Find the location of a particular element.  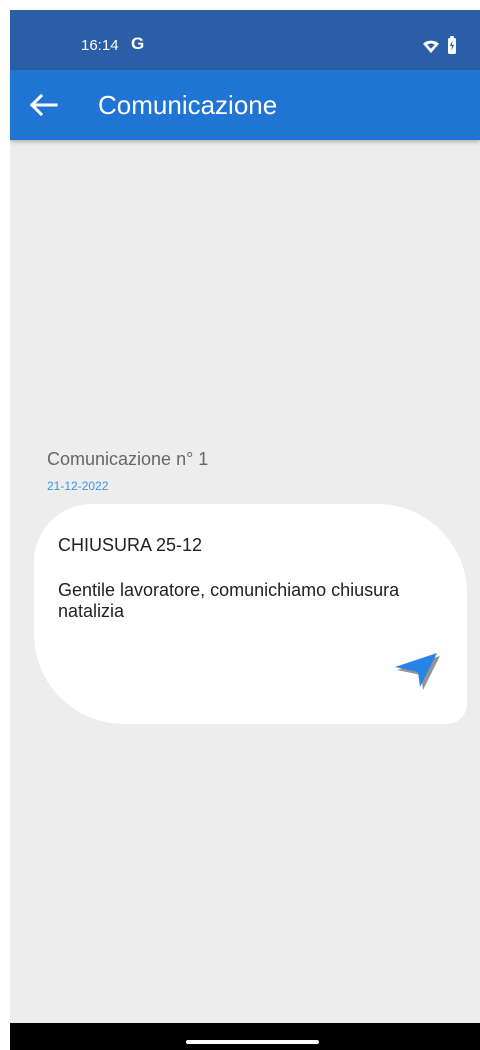

page-title: Comunicazione is located at coordinates (188, 105).